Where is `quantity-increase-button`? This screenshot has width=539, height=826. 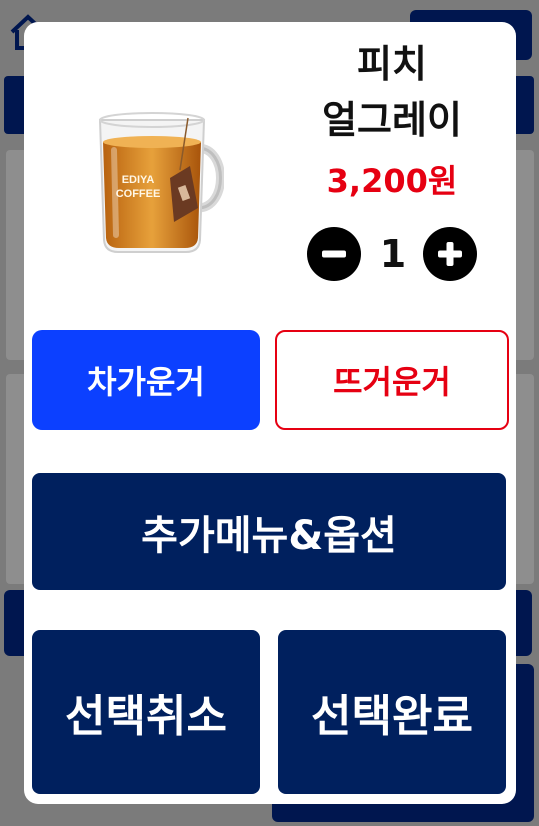 quantity-increase-button is located at coordinates (450, 254).